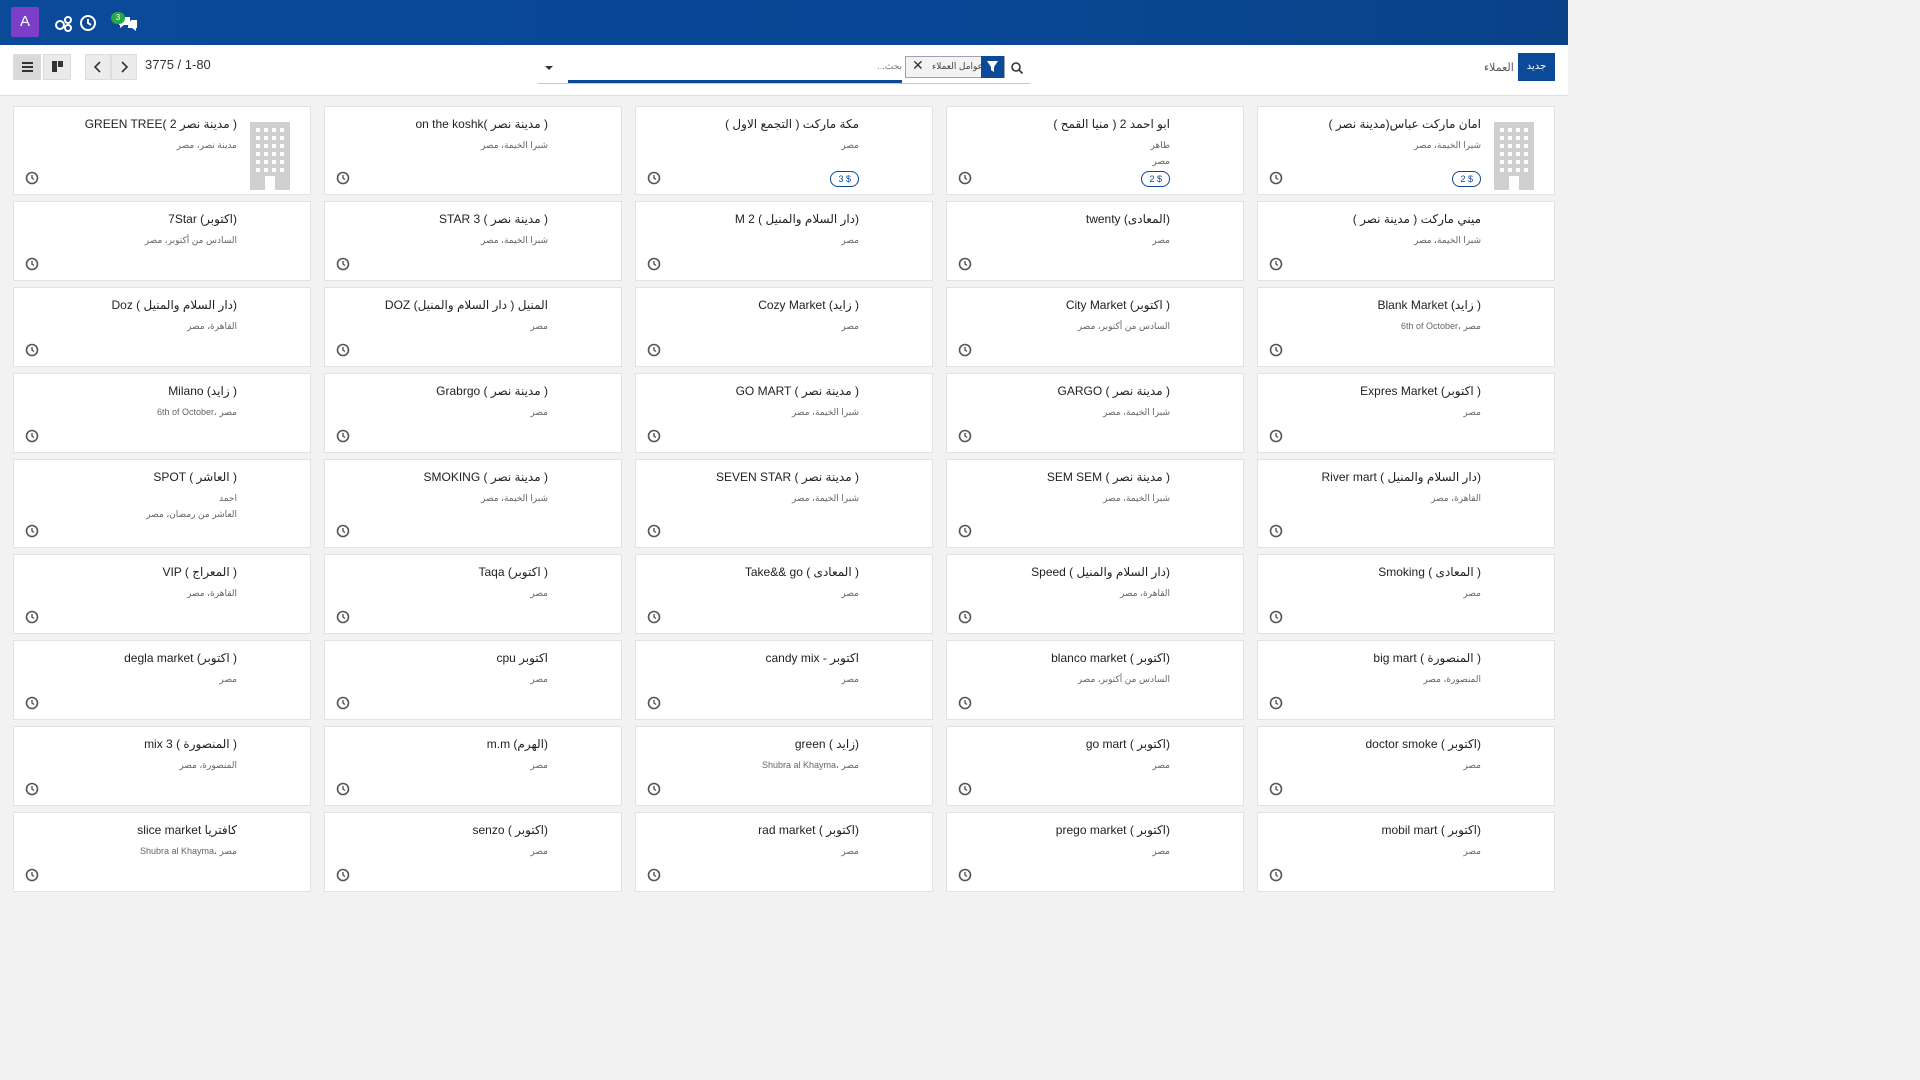  What do you see at coordinates (1118, 305) in the screenshot?
I see `customer-name: City Market (اكتوبر )` at bounding box center [1118, 305].